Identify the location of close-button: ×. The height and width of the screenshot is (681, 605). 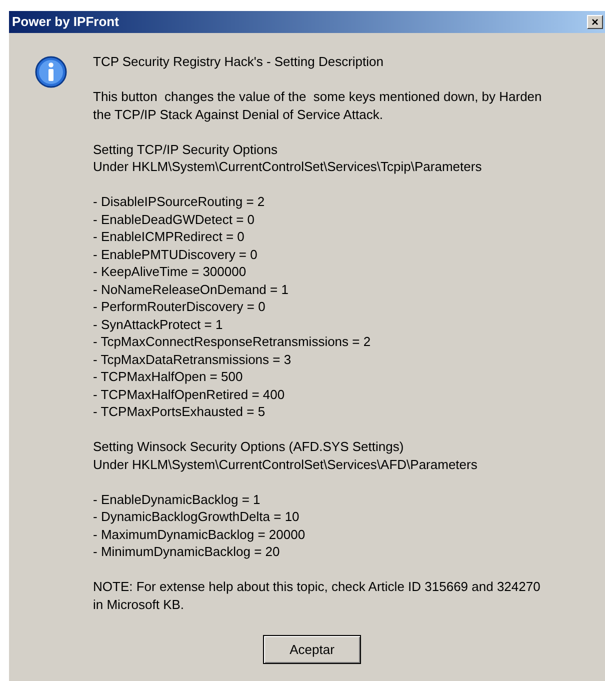
(595, 22).